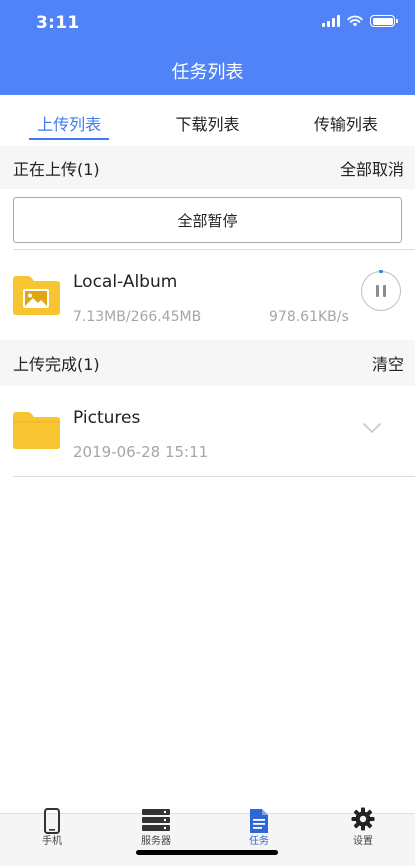 This screenshot has width=415, height=866. Describe the element at coordinates (372, 168) in the screenshot. I see `cancel-all-button: 全部取消` at that location.